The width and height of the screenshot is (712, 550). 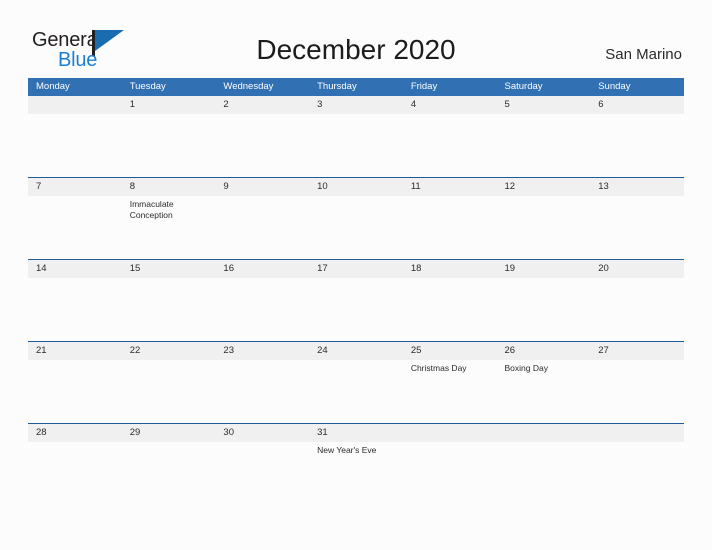 I want to click on week-date-band: 123456, so click(x=356, y=105).